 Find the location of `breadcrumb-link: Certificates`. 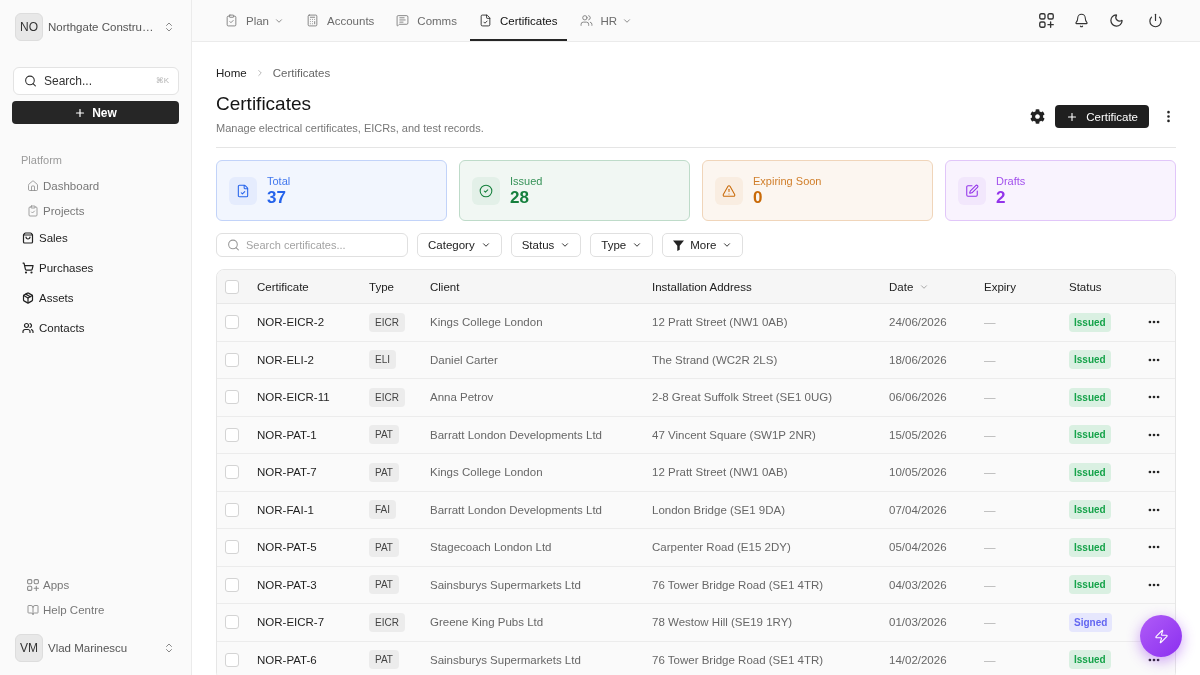

breadcrumb-link: Certificates is located at coordinates (301, 73).